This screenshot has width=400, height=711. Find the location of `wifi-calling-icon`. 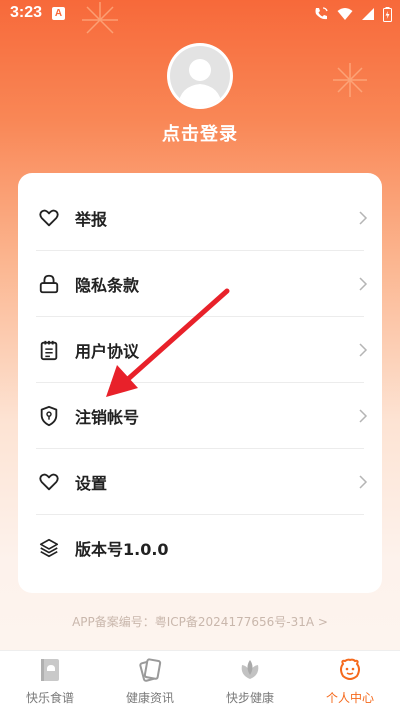

wifi-calling-icon is located at coordinates (321, 13).